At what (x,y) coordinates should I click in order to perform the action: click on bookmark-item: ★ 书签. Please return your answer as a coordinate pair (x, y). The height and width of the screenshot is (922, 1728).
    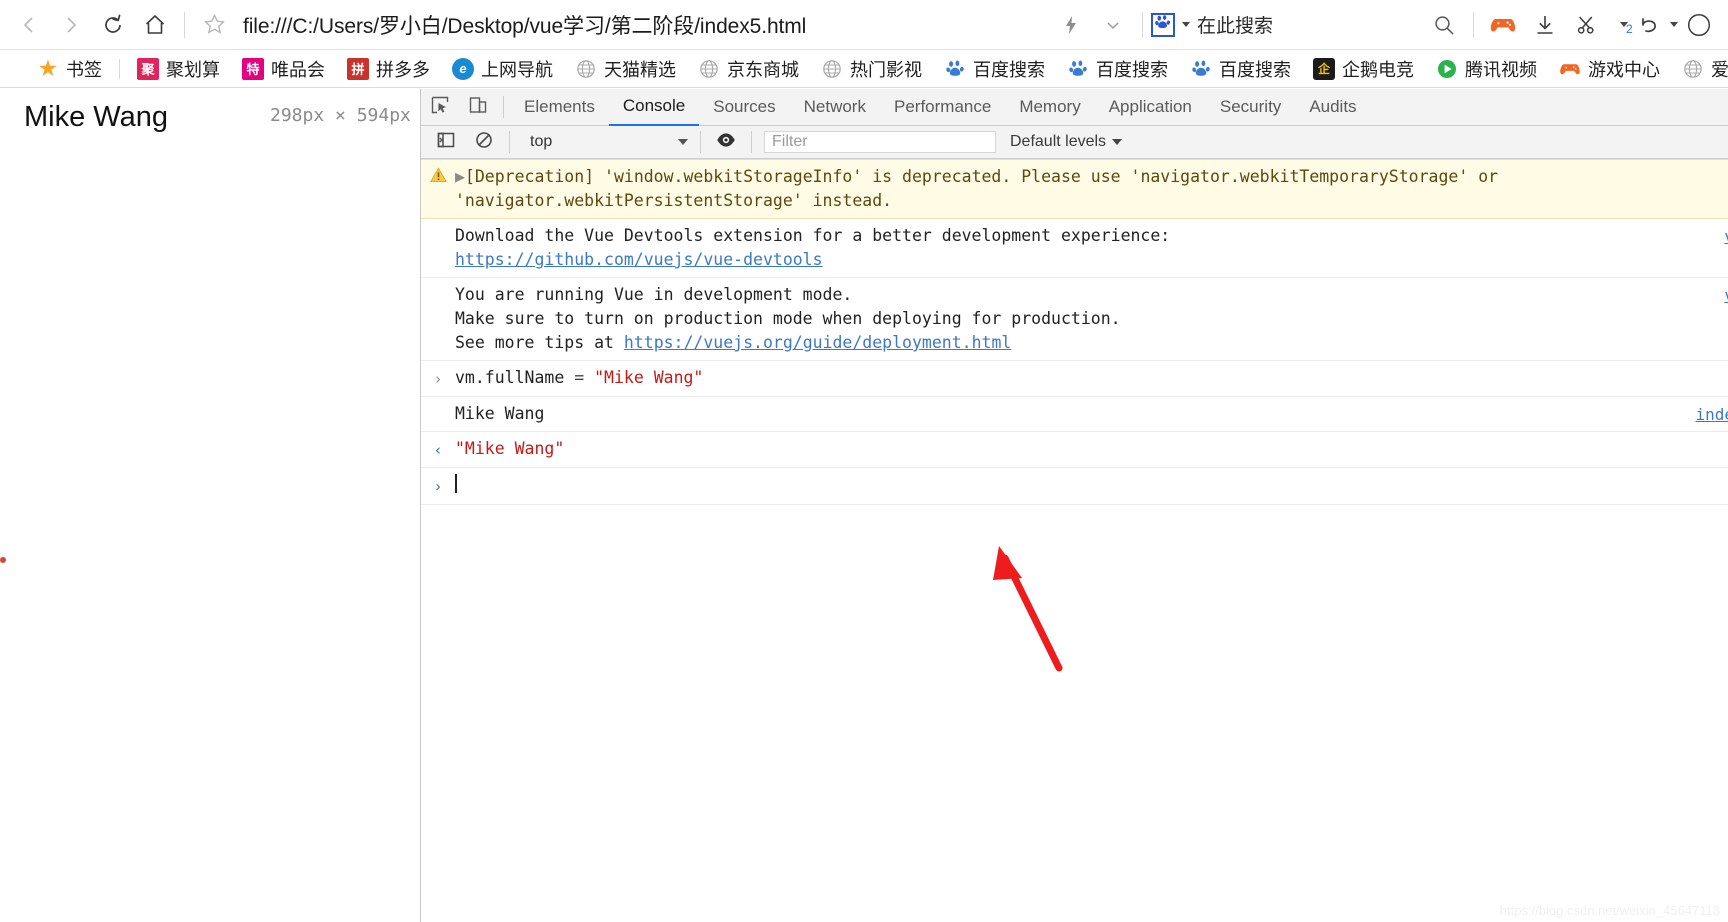
    Looking at the image, I should click on (69, 69).